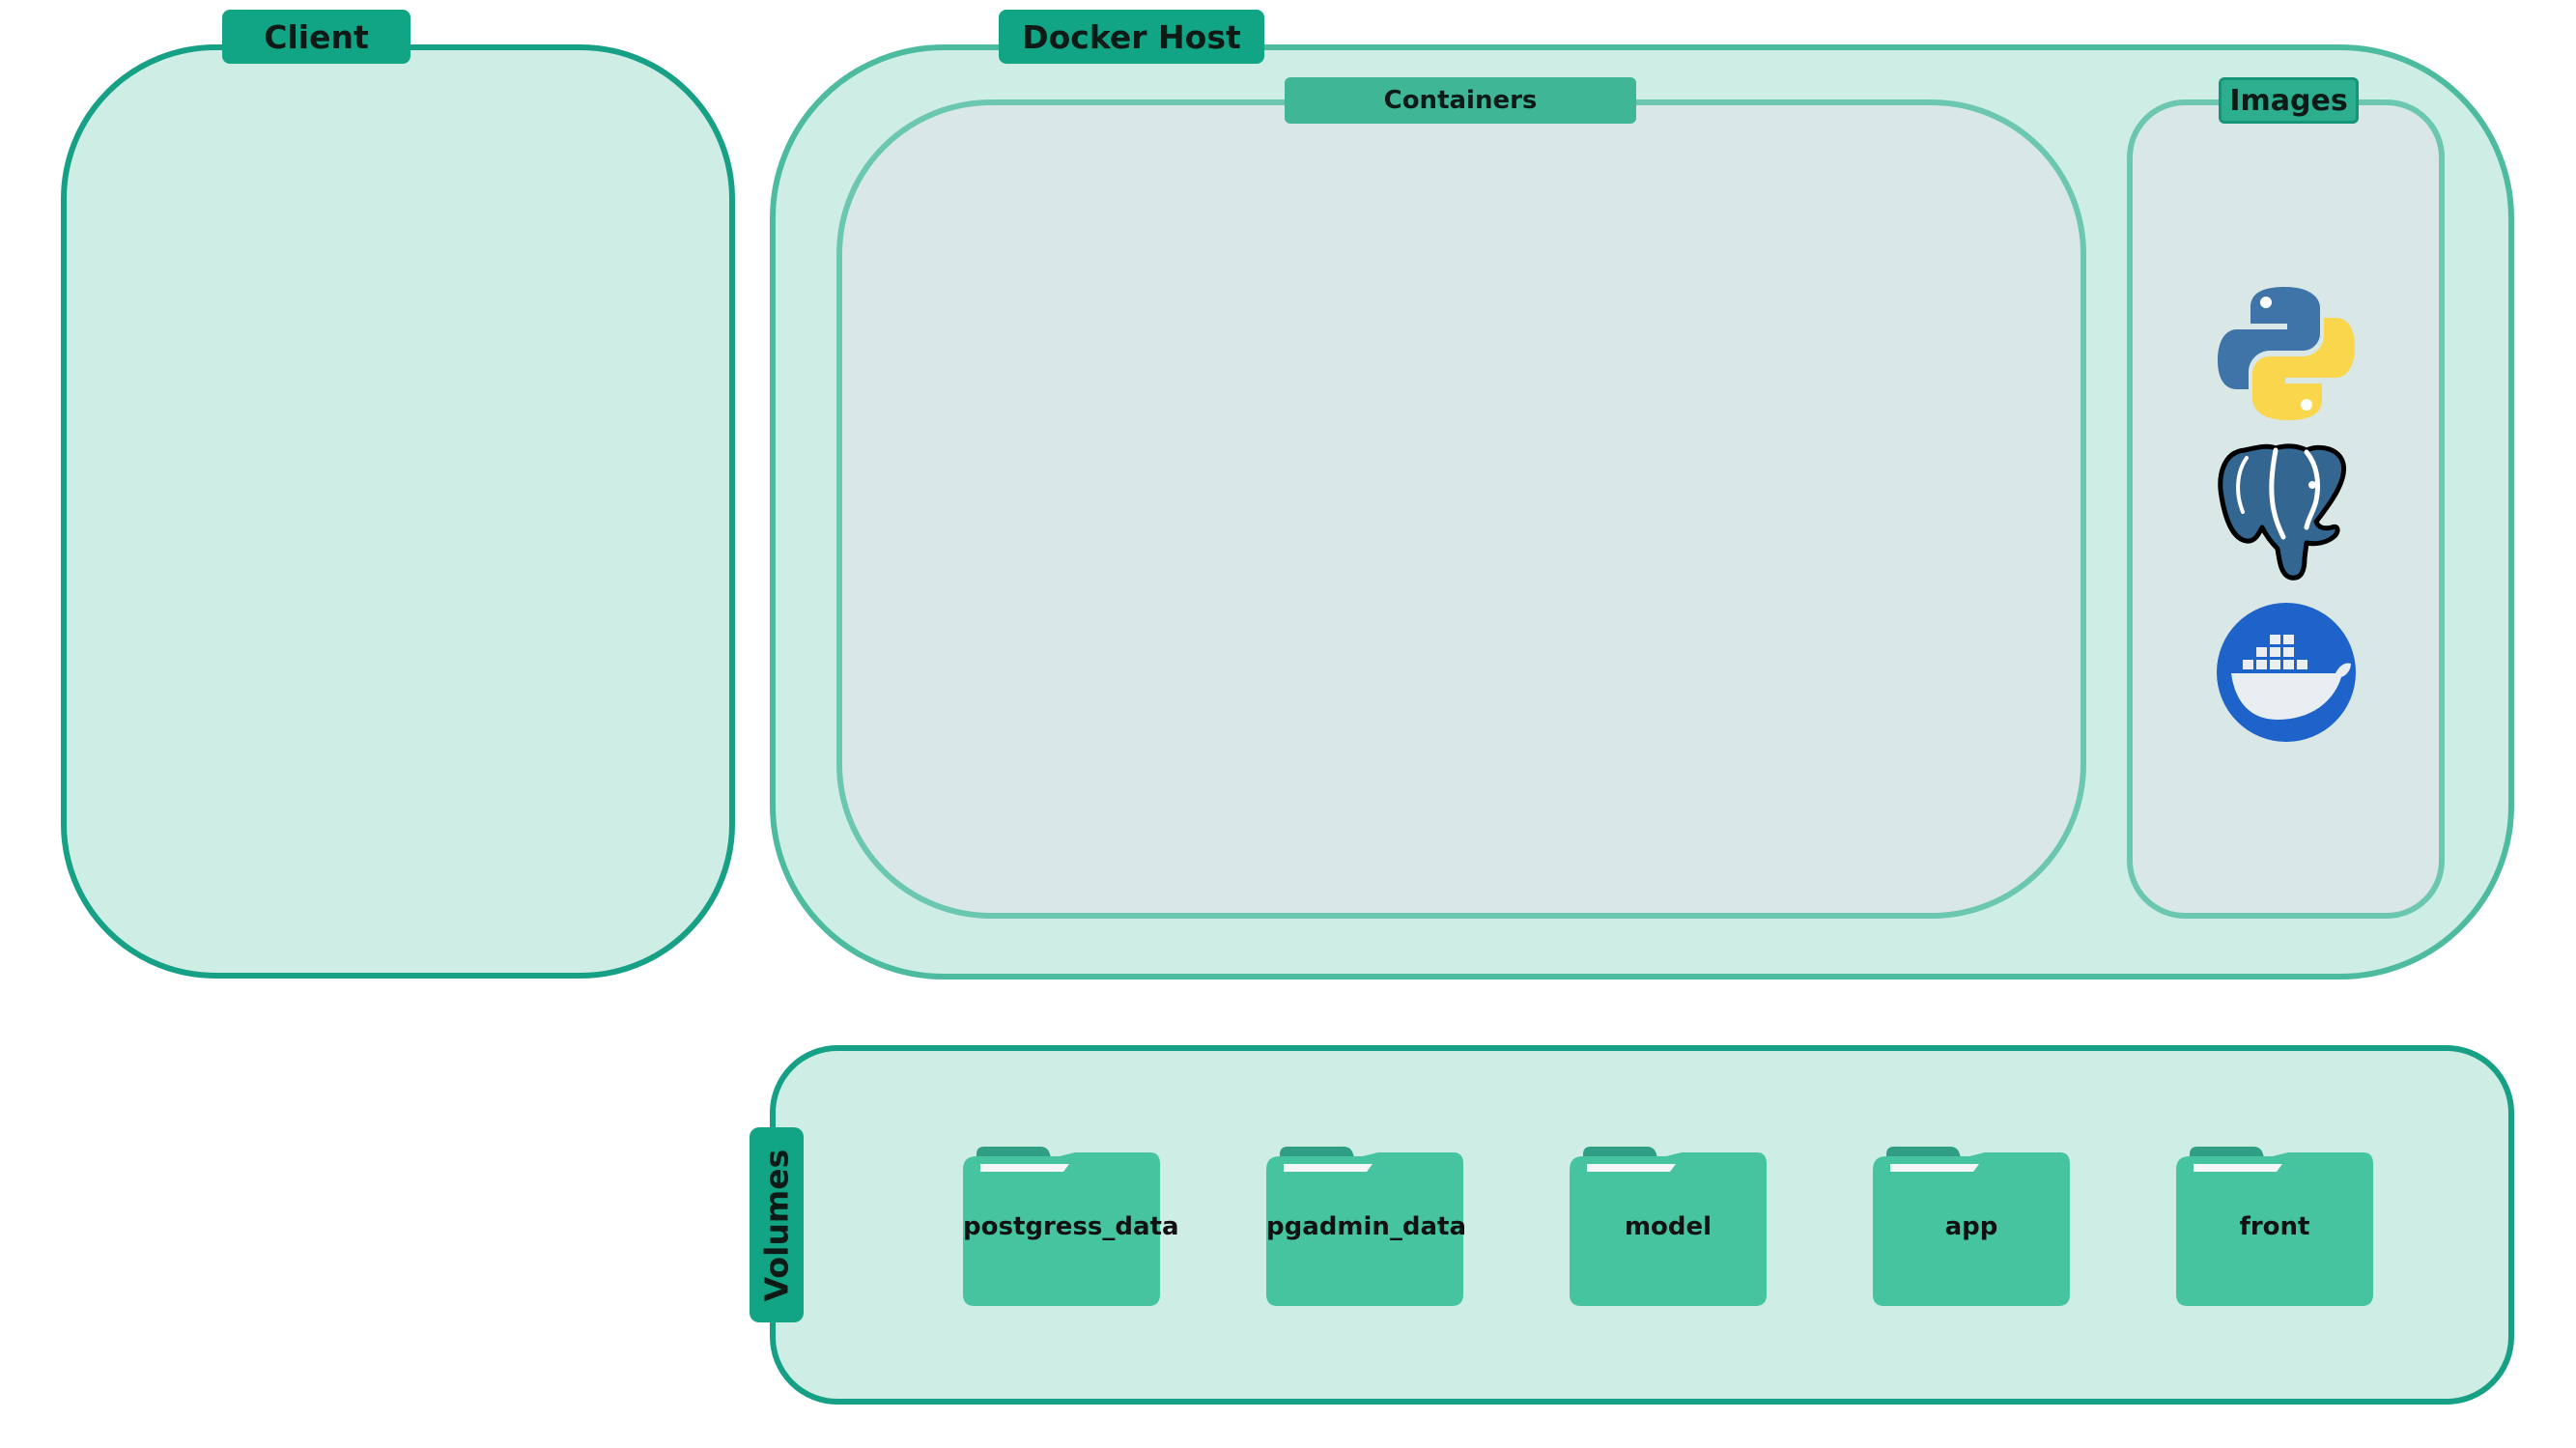  I want to click on folder-label: model, so click(1668, 1226).